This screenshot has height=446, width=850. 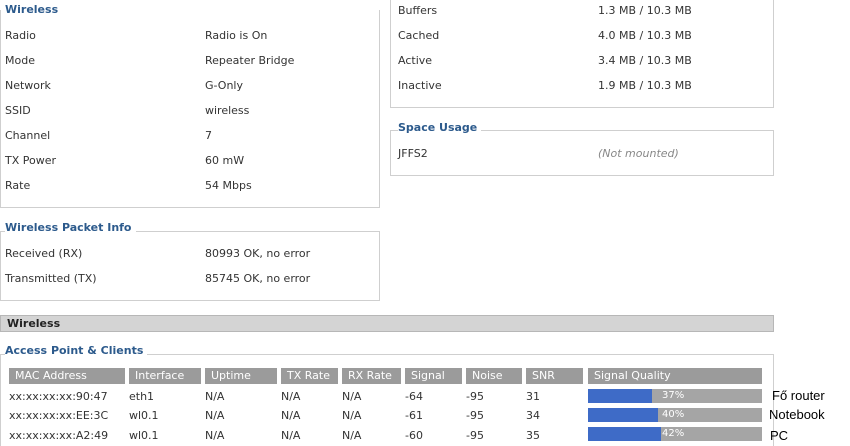 I want to click on signal-quality-bar: 40%, so click(x=675, y=415).